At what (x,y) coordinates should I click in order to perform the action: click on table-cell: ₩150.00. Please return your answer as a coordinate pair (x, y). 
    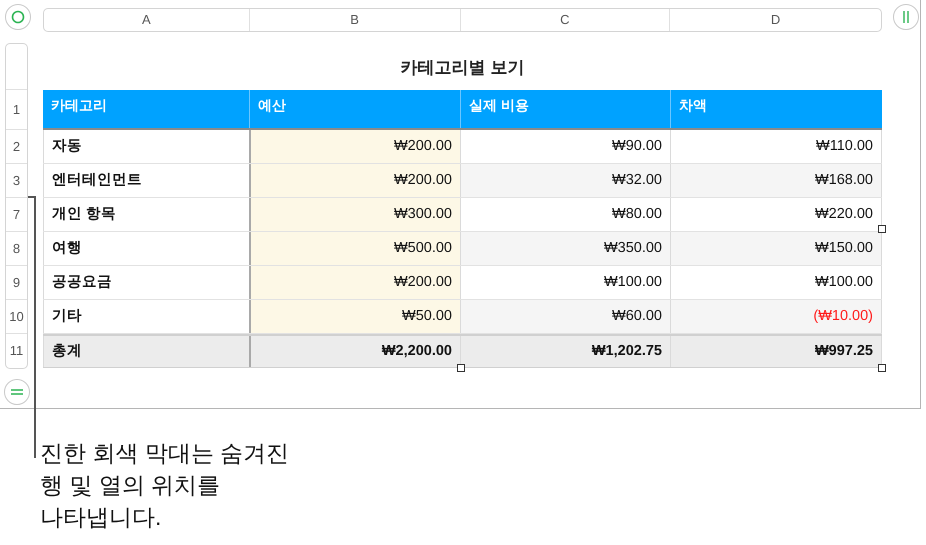
    Looking at the image, I should click on (776, 248).